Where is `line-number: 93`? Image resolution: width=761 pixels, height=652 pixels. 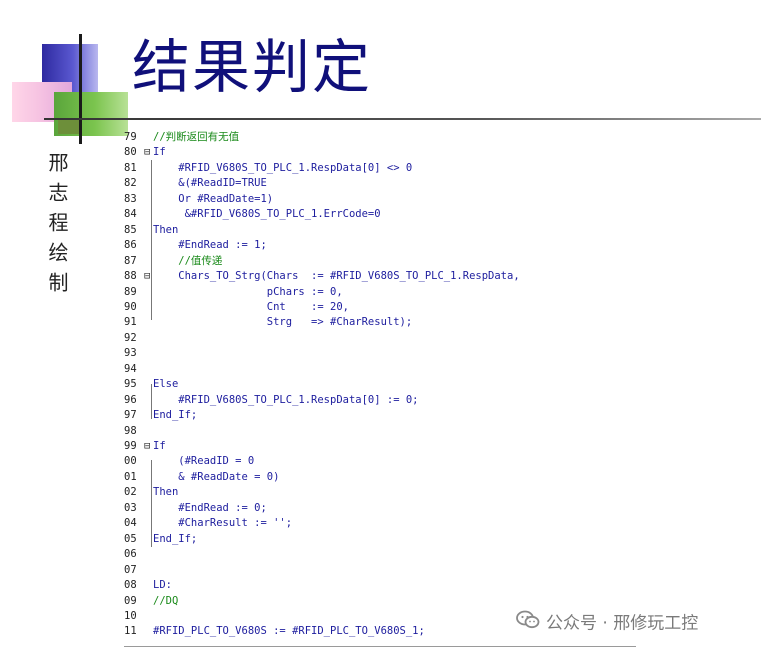 line-number: 93 is located at coordinates (130, 353).